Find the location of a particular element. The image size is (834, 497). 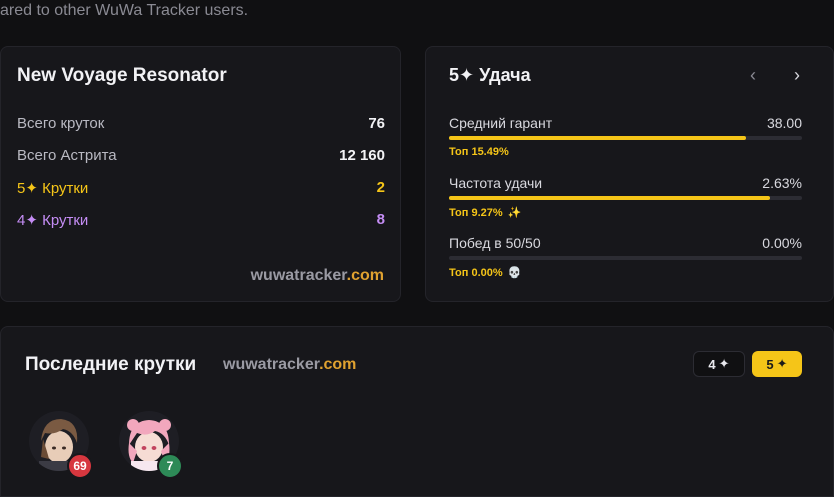

filter-4star-button: 4 ✦ is located at coordinates (719, 364).